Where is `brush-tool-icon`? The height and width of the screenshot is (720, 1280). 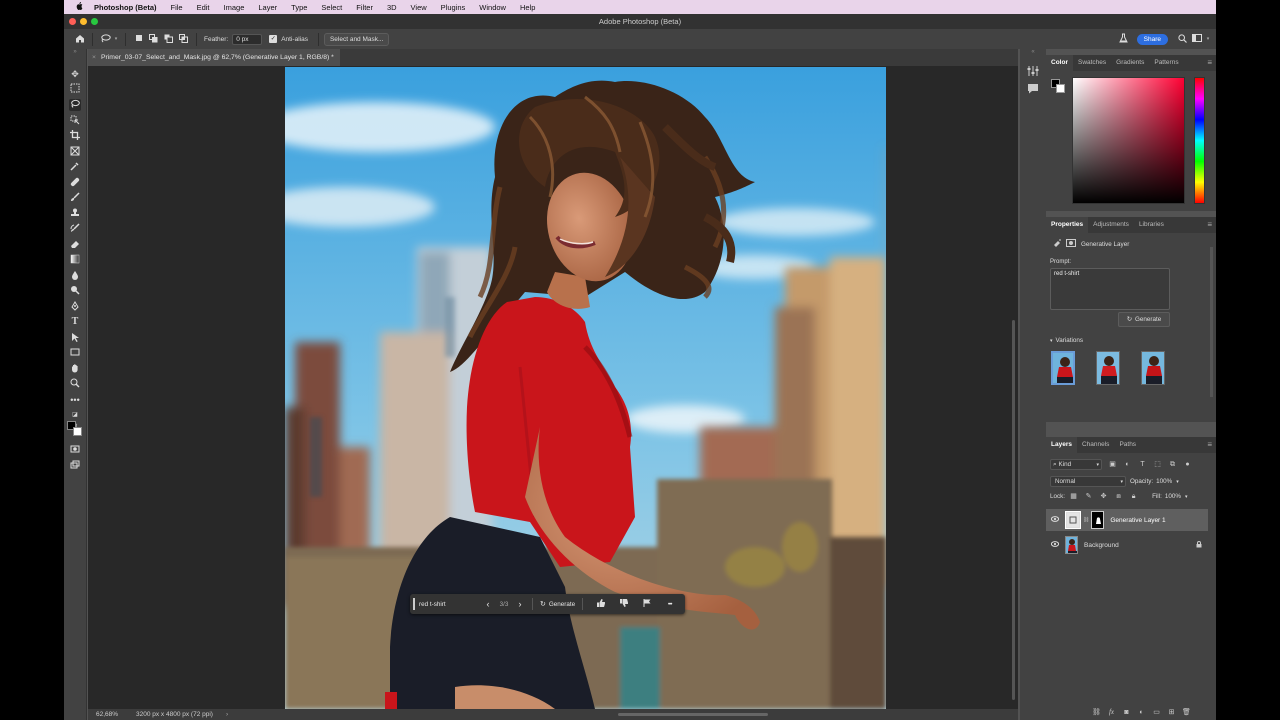 brush-tool-icon is located at coordinates (75, 198).